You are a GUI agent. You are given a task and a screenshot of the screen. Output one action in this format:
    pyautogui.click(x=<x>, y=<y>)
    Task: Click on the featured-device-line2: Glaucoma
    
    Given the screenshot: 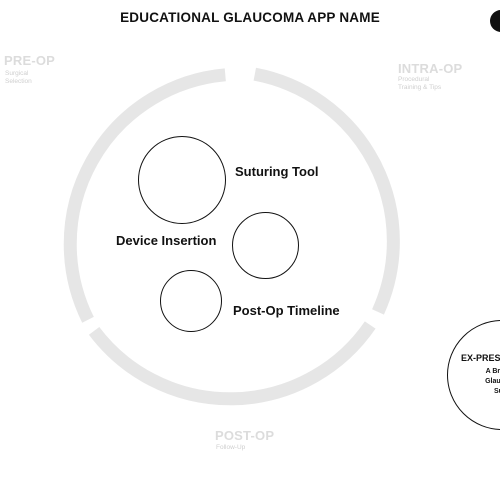 What is the action you would take?
    pyautogui.click(x=492, y=381)
    